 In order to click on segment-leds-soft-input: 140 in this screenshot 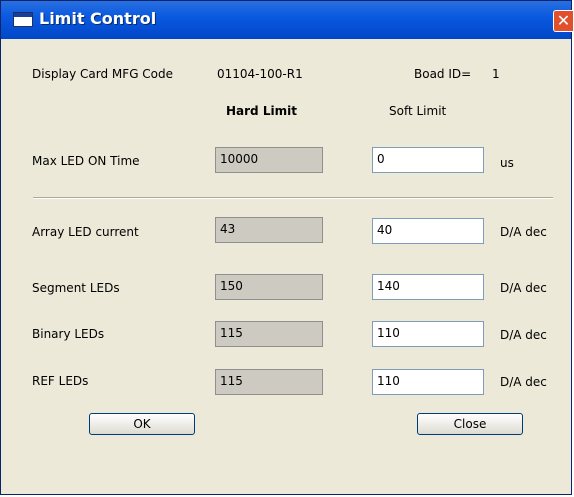, I will do `click(428, 287)`.